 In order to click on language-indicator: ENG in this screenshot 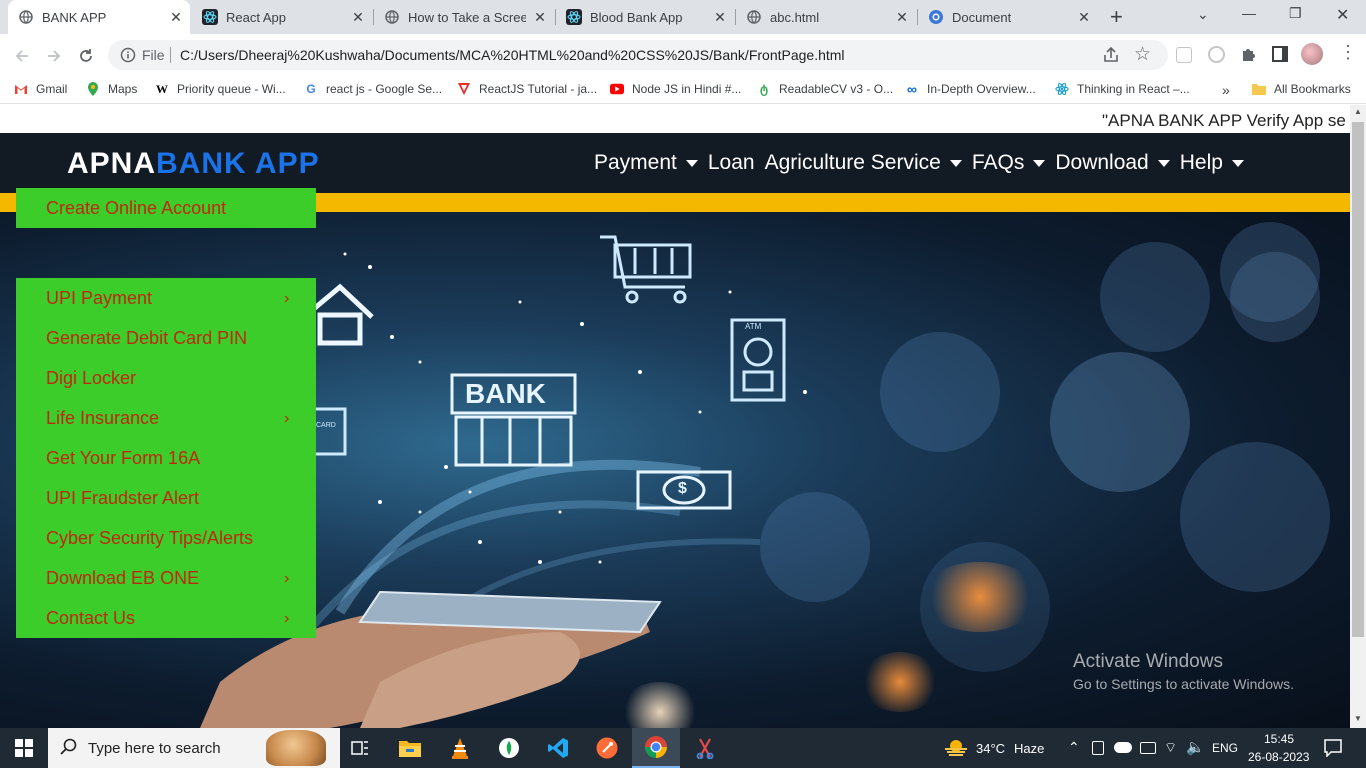, I will do `click(1225, 748)`.